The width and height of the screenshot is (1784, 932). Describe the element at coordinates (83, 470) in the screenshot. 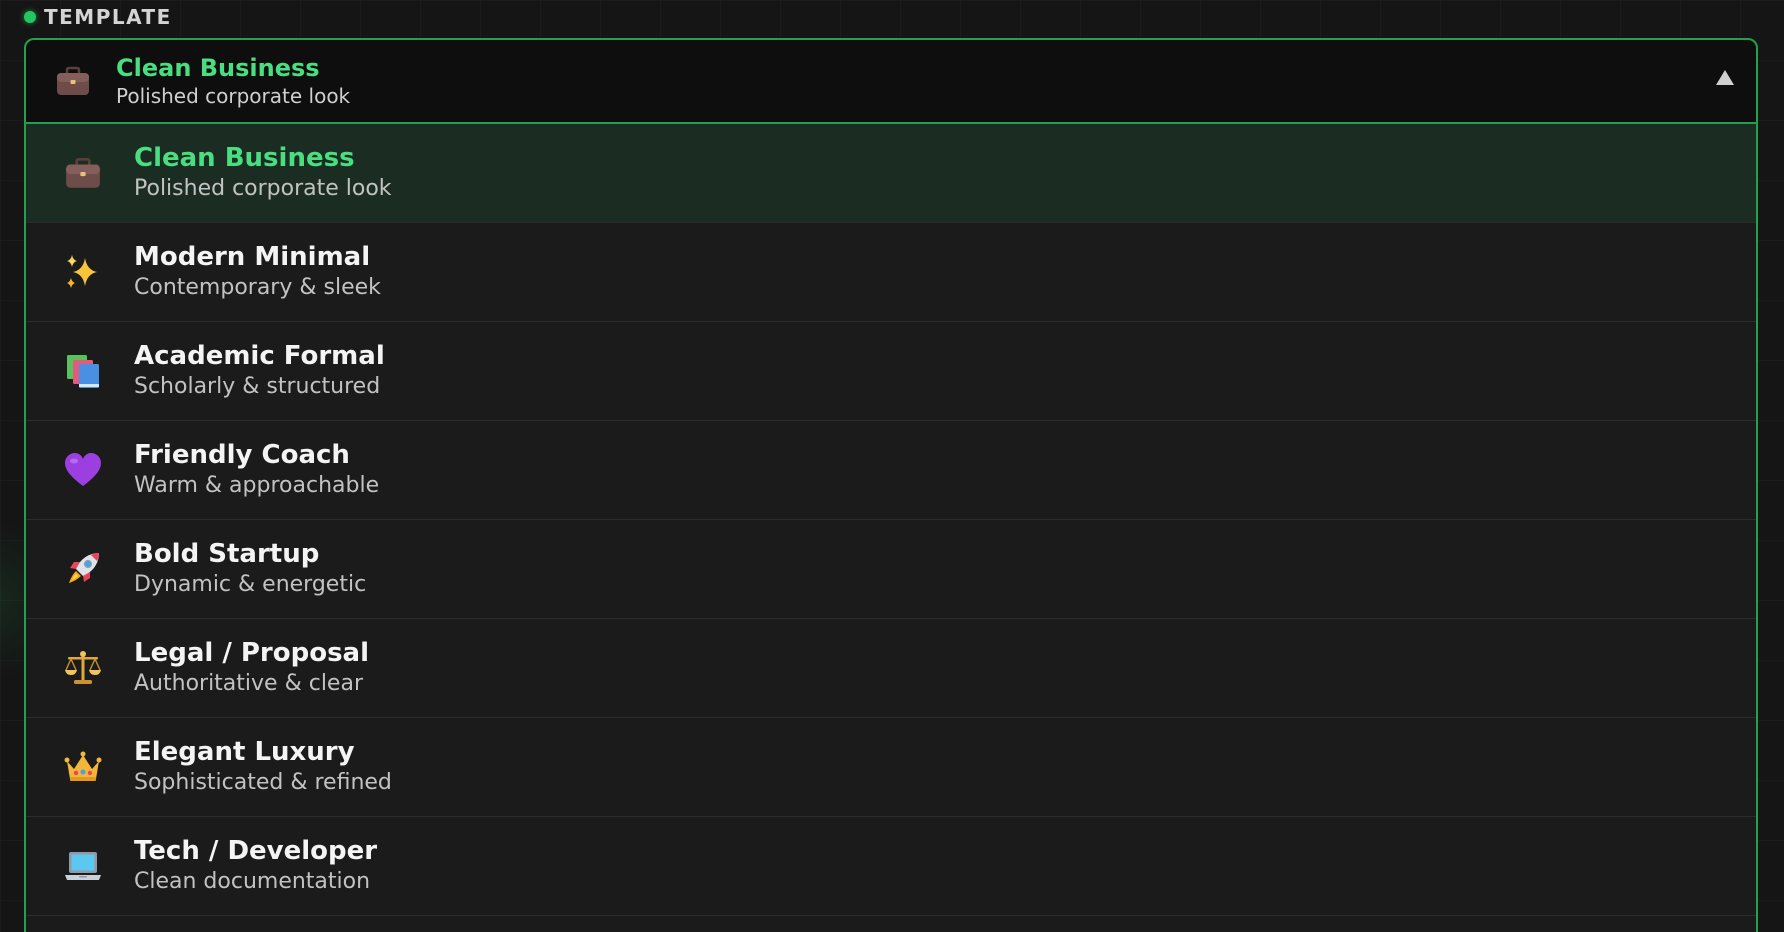

I see `purple-heart-icon` at that location.